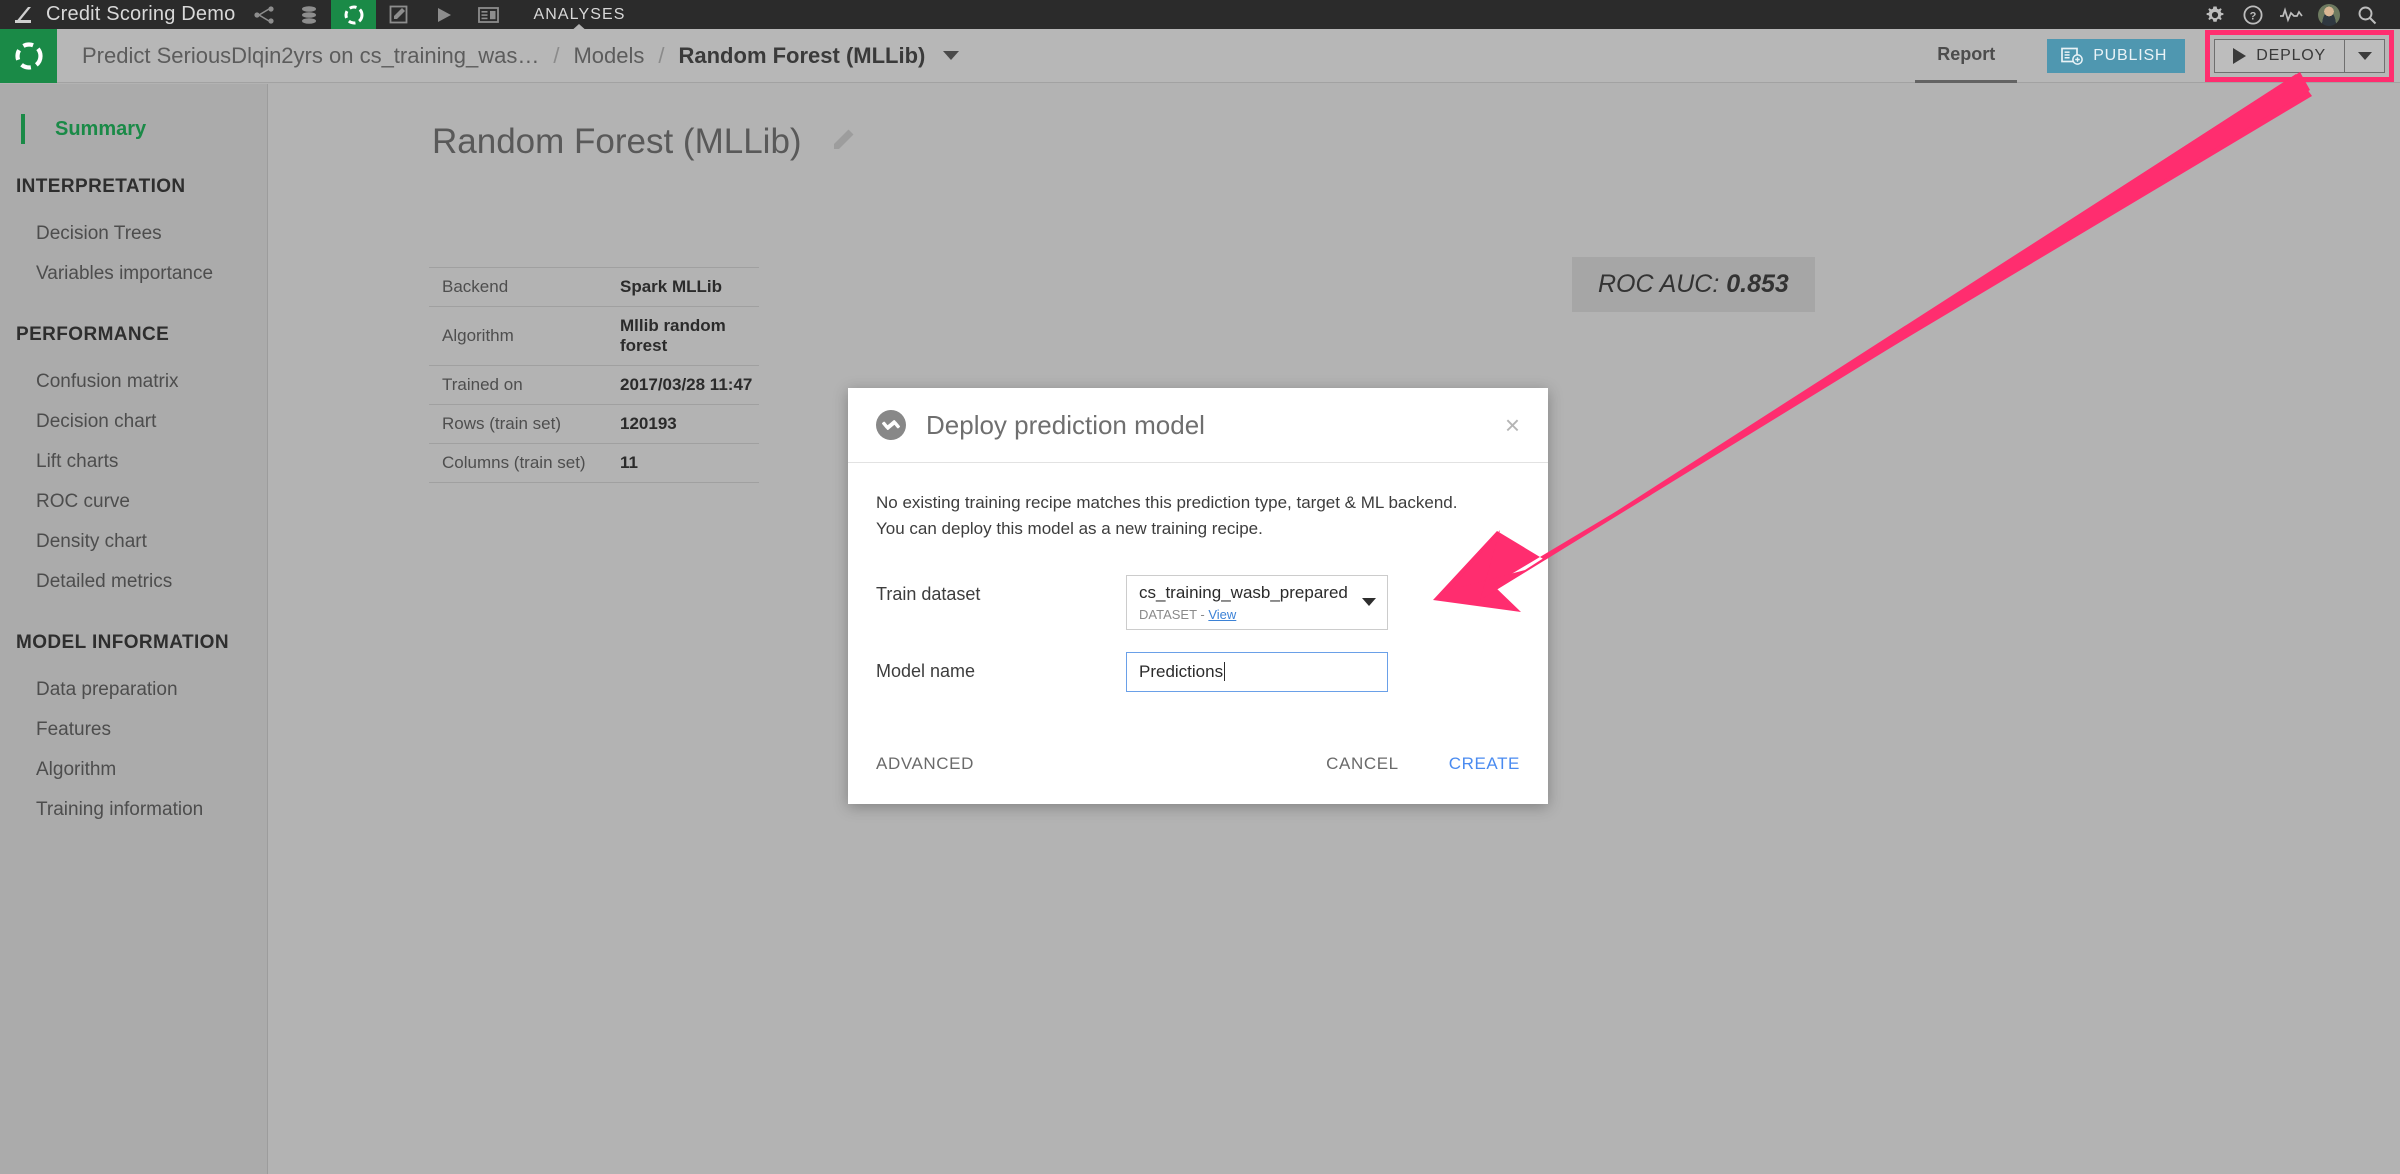 The height and width of the screenshot is (1174, 2400). What do you see at coordinates (1757, 284) in the screenshot?
I see `roc-auc-value: 0.853` at bounding box center [1757, 284].